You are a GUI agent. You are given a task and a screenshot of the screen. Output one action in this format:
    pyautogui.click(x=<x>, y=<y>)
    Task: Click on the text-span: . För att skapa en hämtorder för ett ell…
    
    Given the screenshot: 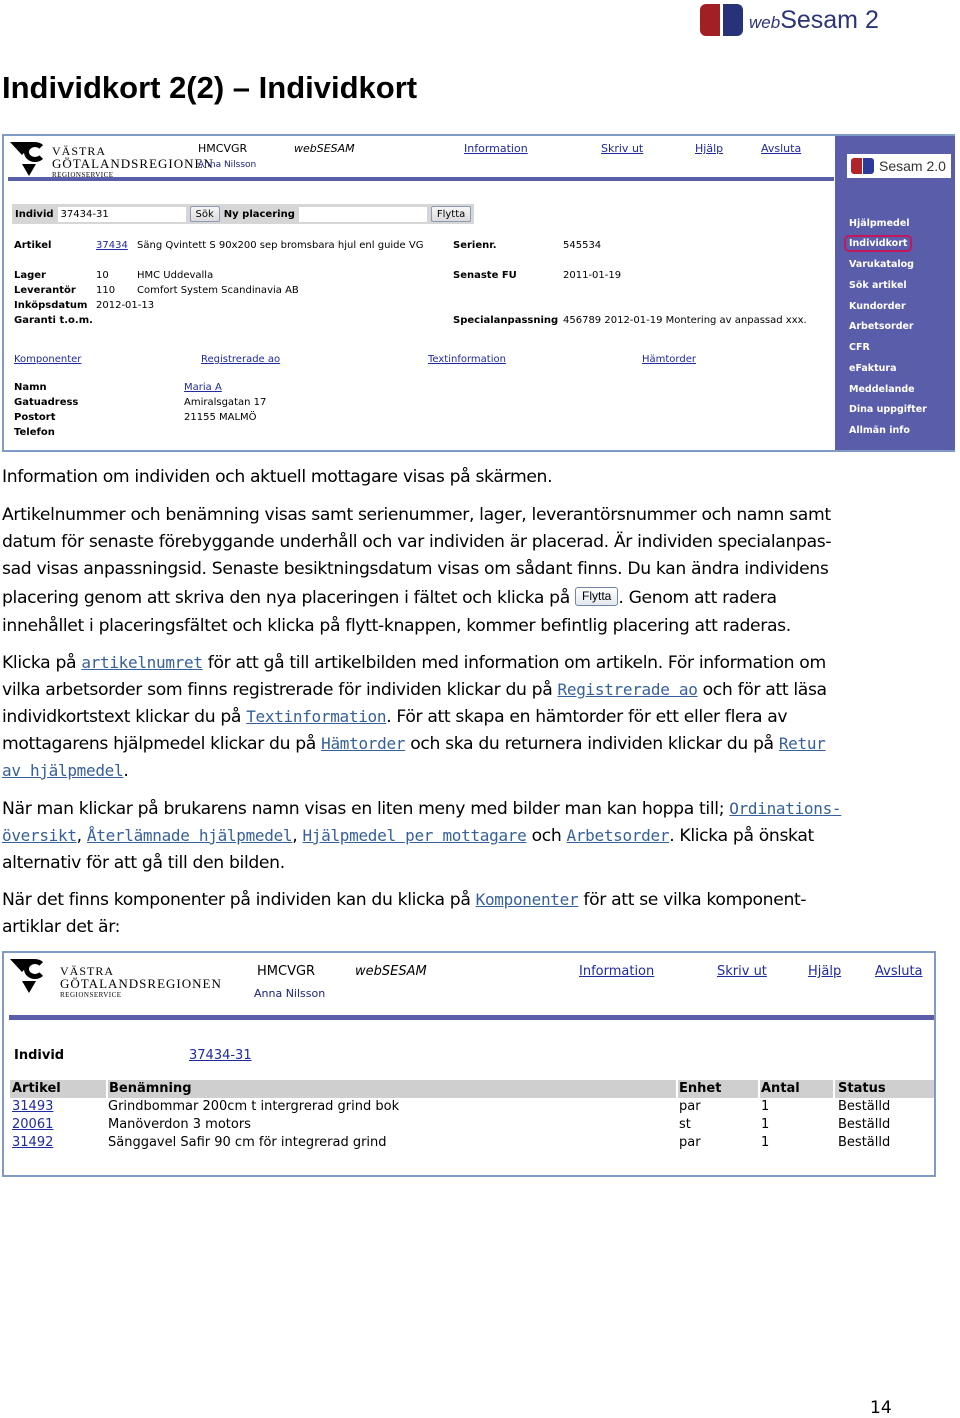 What is the action you would take?
    pyautogui.click(x=587, y=717)
    